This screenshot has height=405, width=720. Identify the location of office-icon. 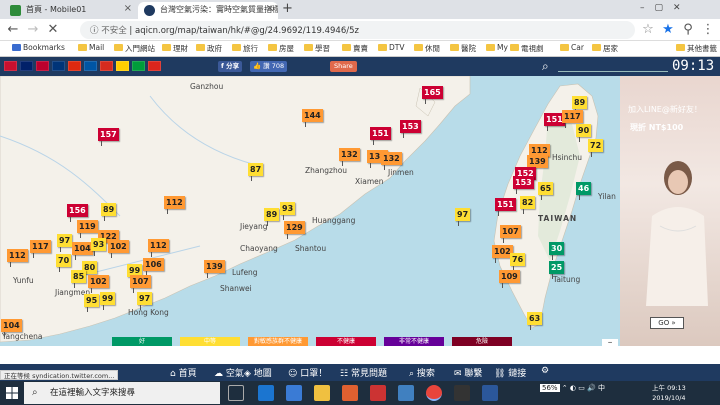
(378, 393).